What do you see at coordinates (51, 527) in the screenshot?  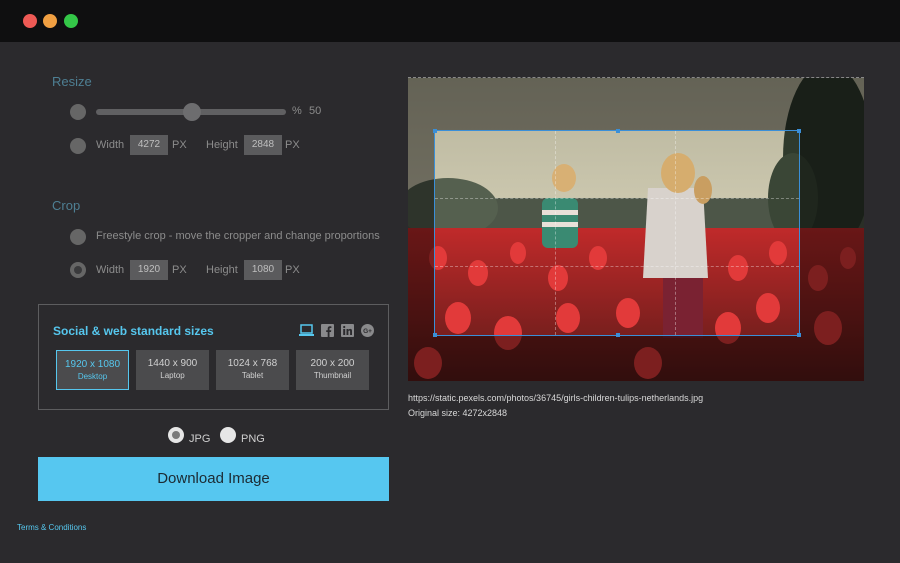 I see `terms-link: Terms & Conditions` at bounding box center [51, 527].